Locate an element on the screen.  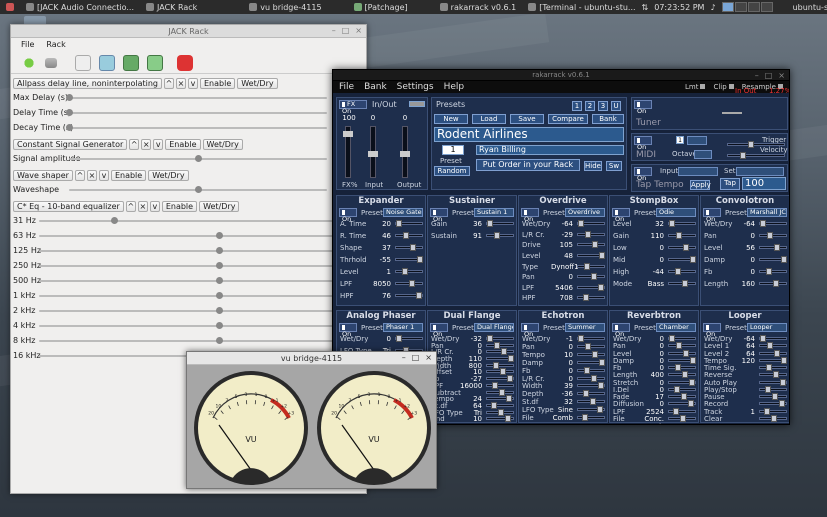
task-patchage: [Patchage] is located at coordinates (381, 7).